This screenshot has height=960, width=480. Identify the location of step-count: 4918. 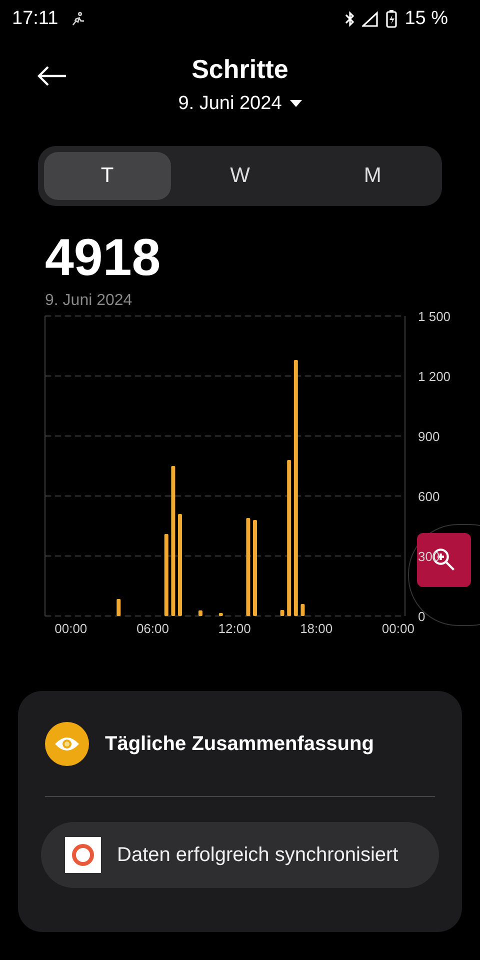
(103, 258).